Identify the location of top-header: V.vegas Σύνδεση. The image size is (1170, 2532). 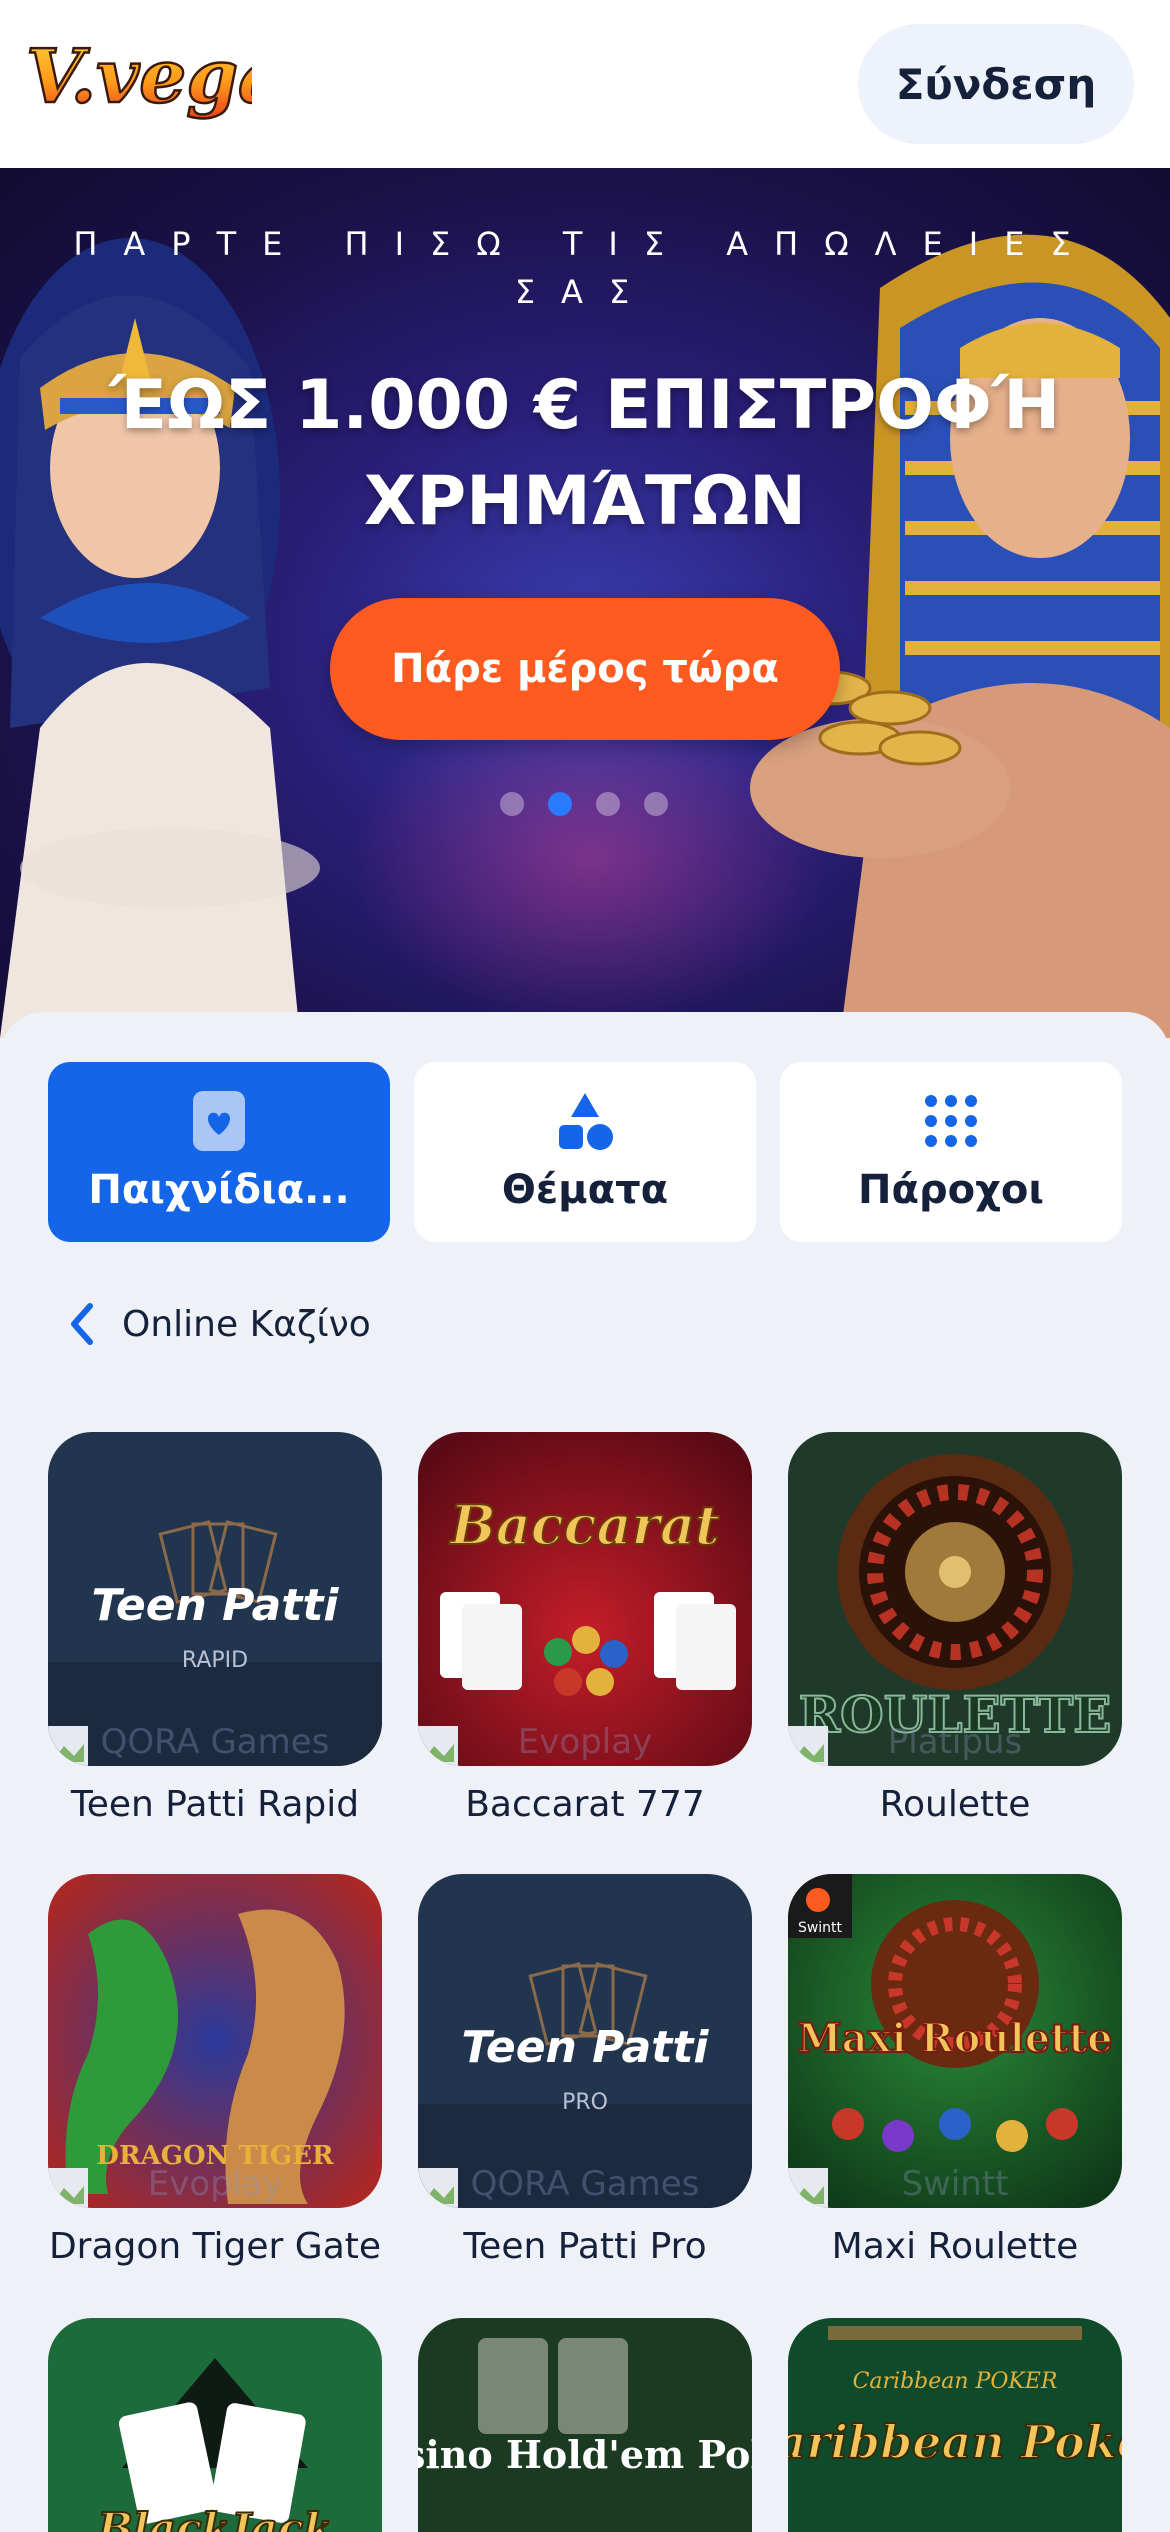
(585, 84).